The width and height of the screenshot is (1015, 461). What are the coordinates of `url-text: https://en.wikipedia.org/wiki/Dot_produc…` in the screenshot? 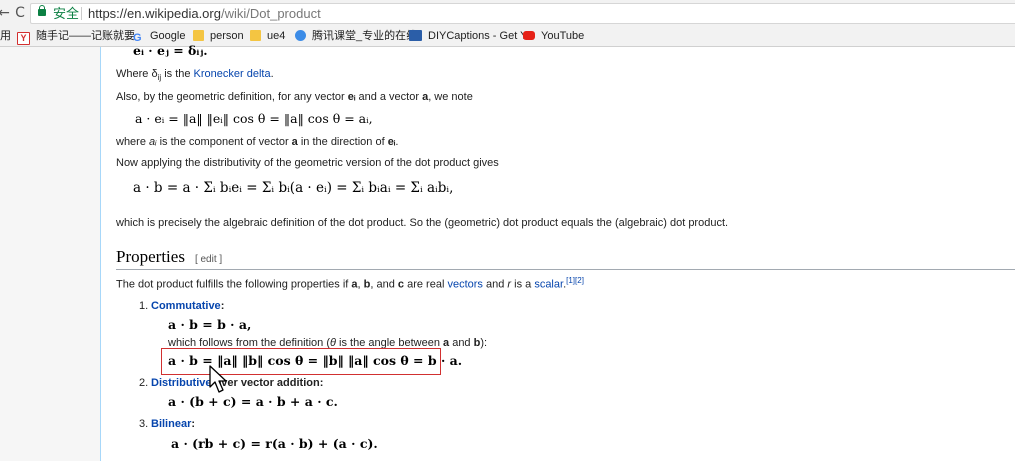 It's located at (204, 13).